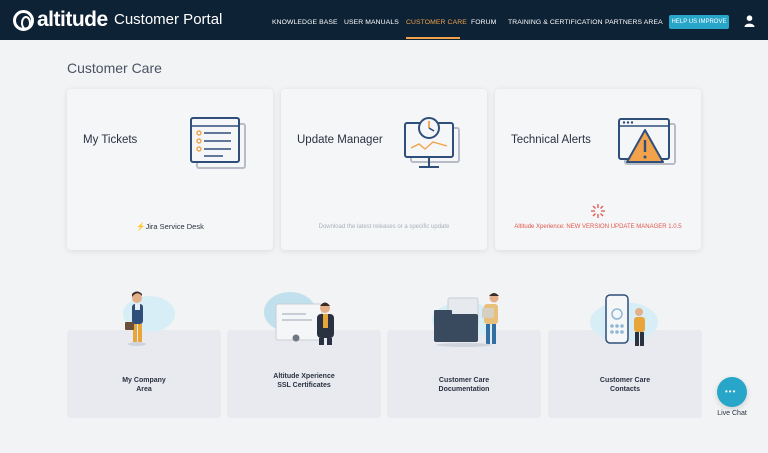  I want to click on nav-customer-care: CUSTOMER CARE, so click(436, 22).